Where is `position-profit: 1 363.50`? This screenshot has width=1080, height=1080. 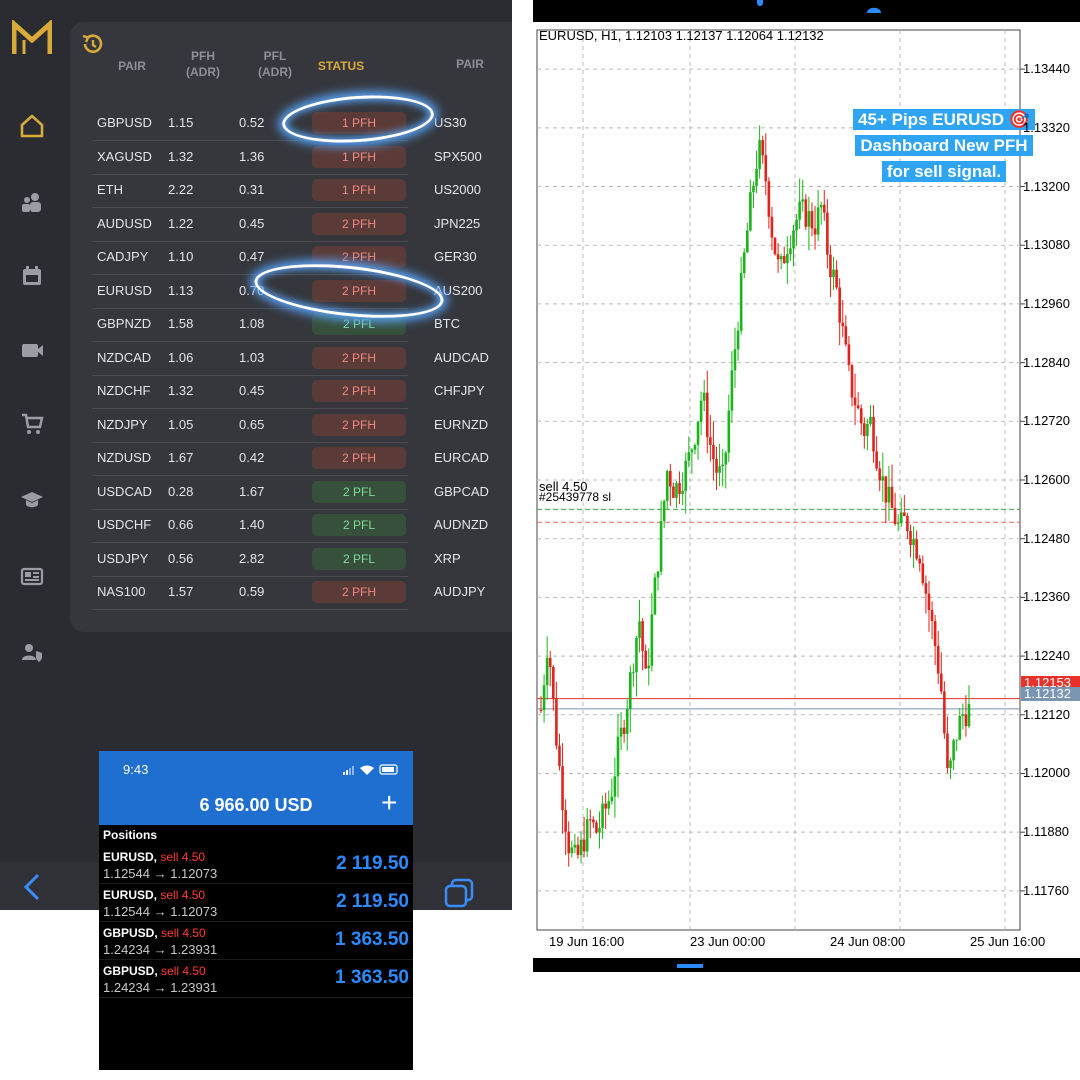
position-profit: 1 363.50 is located at coordinates (372, 939).